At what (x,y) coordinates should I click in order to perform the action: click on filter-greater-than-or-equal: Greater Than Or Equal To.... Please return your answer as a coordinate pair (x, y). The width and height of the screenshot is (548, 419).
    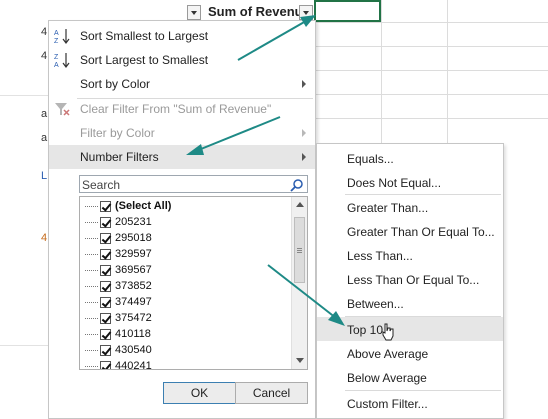
    Looking at the image, I should click on (410, 231).